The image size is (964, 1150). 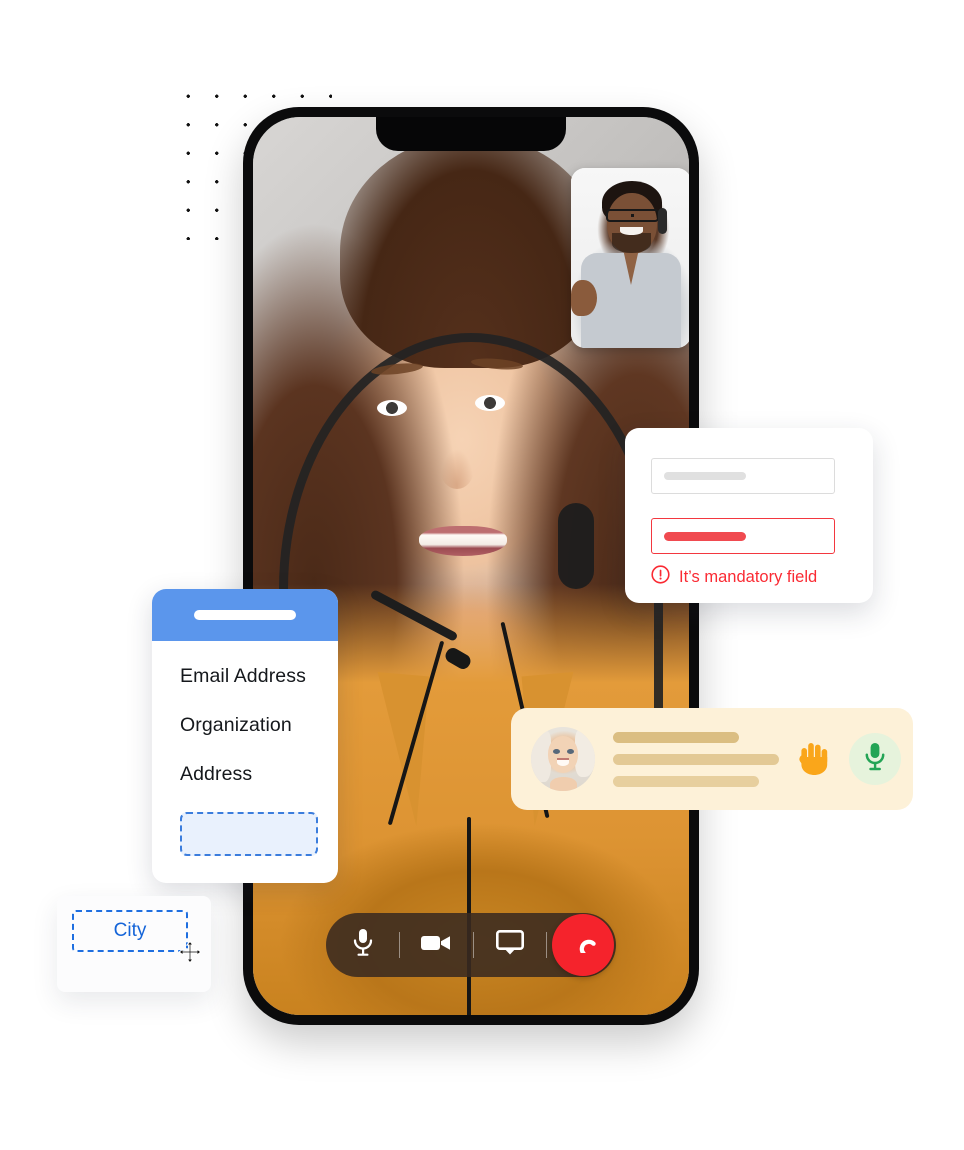 I want to click on raise-hand-button, so click(x=814, y=759).